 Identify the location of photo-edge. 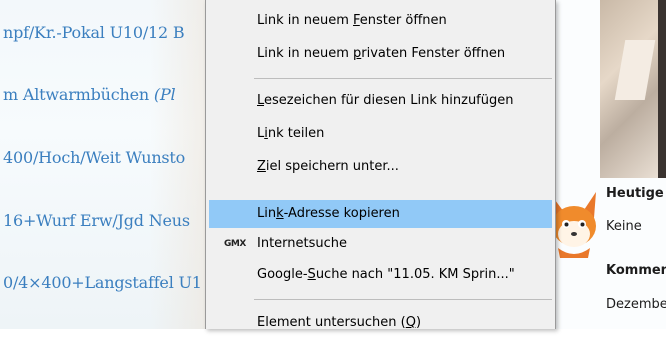
(662, 89).